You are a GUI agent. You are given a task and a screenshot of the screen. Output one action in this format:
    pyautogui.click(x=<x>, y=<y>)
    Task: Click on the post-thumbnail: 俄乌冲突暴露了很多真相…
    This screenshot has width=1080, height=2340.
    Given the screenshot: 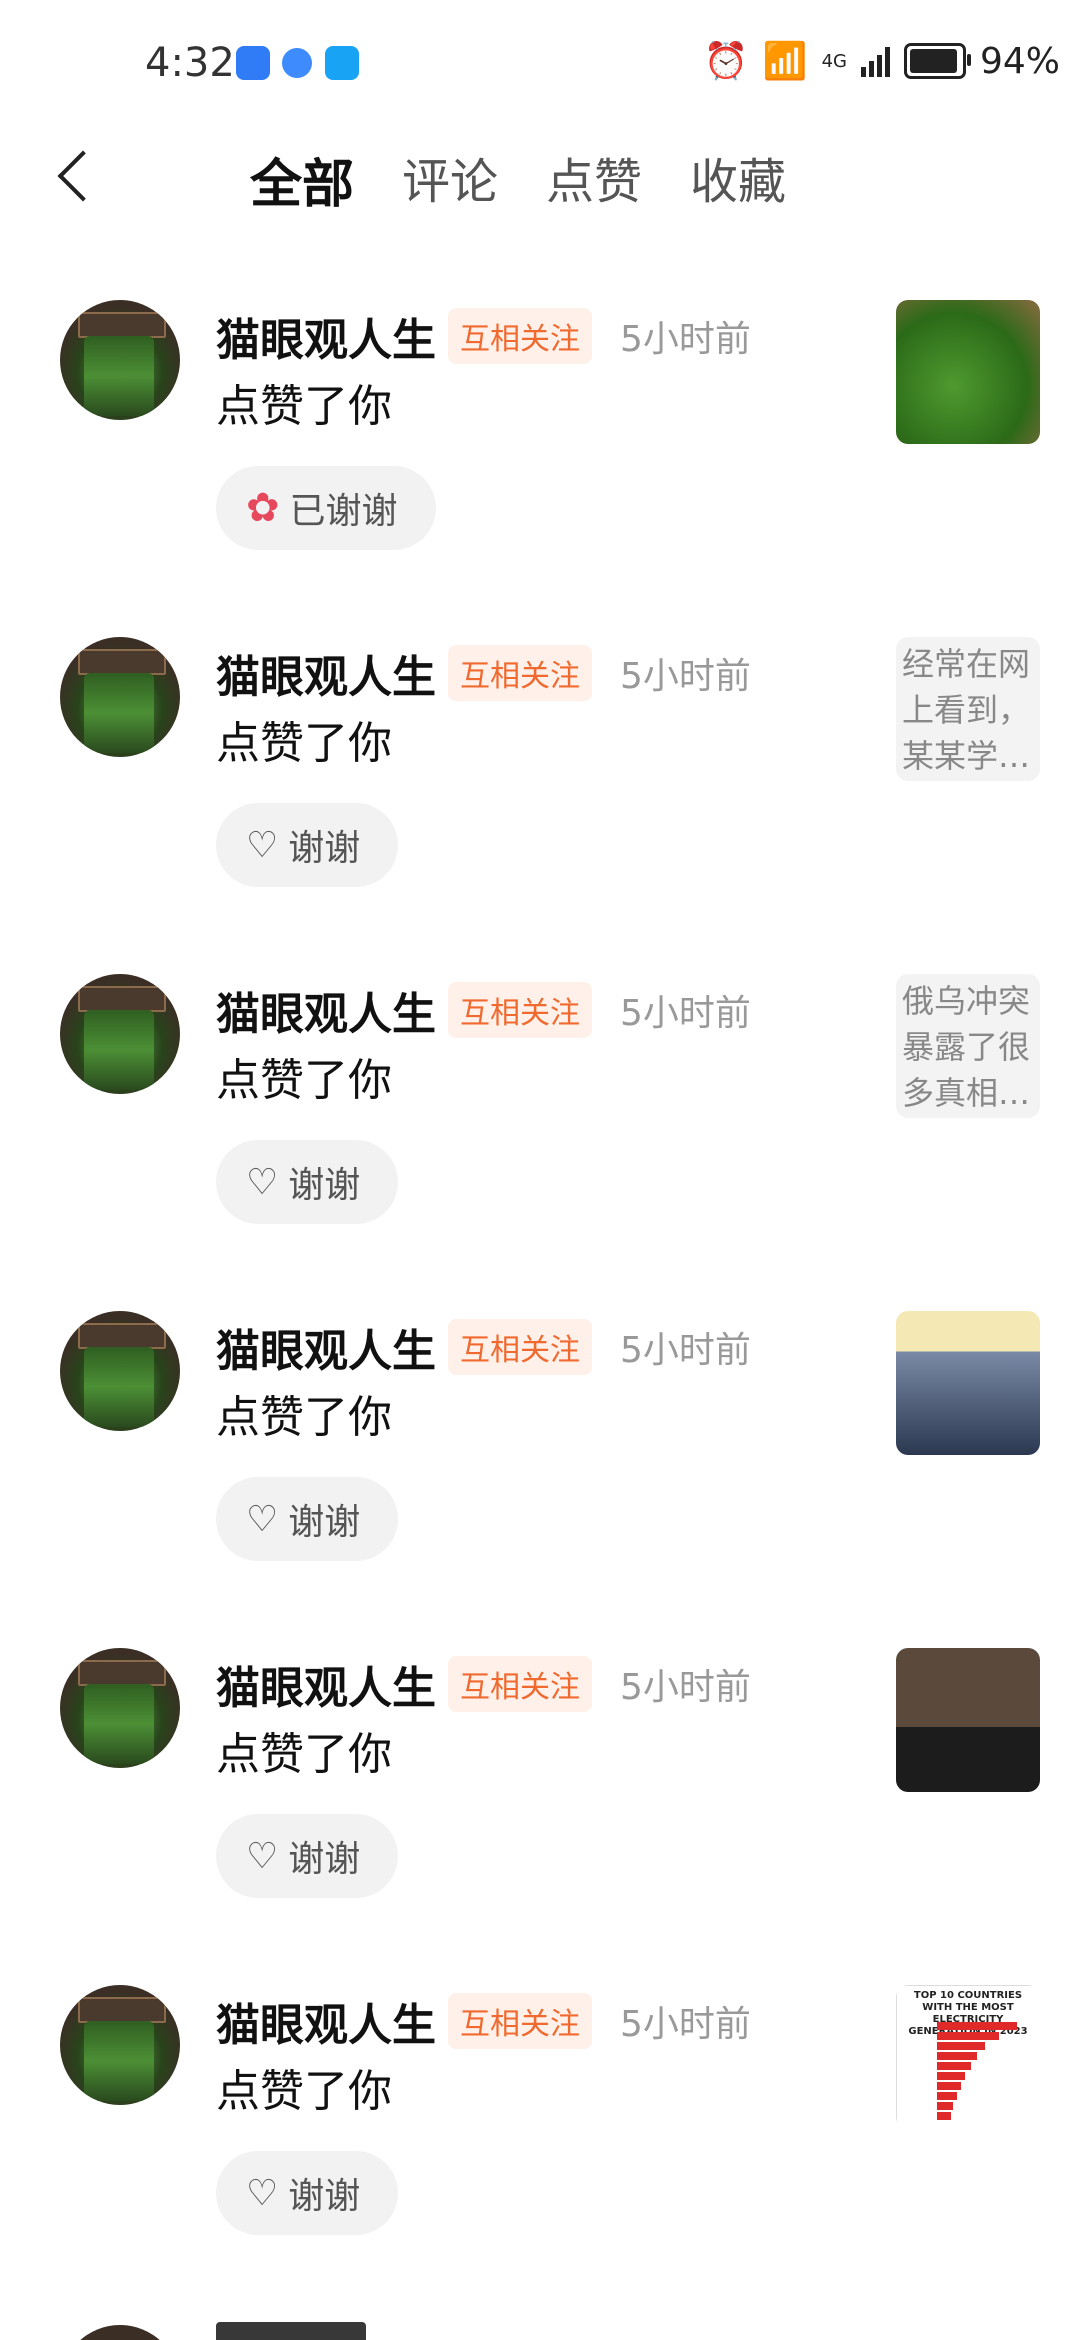 What is the action you would take?
    pyautogui.click(x=968, y=1046)
    